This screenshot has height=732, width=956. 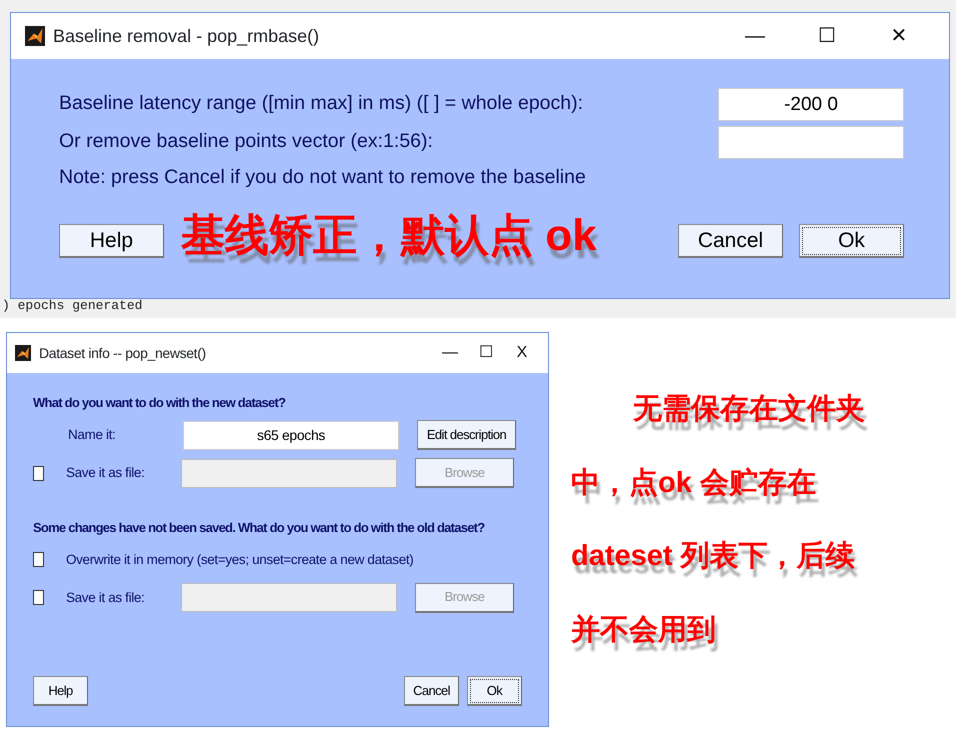 I want to click on dialog-button: Edit description, so click(x=466, y=435).